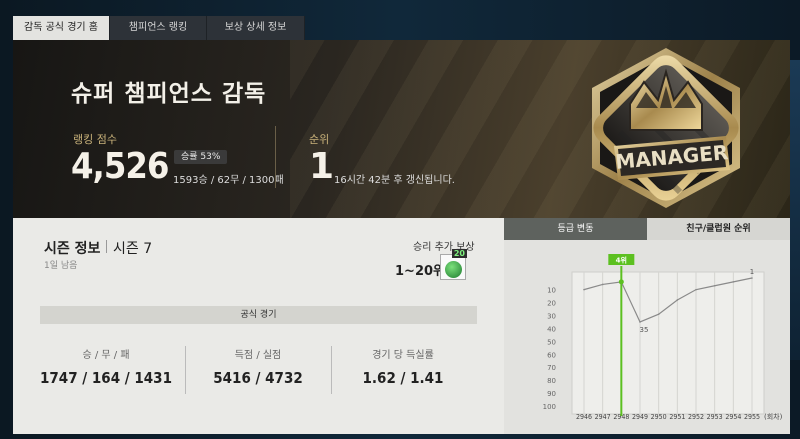  I want to click on stat-goal-ratio: 경기 당 득실률 1.62 / 1.41, so click(403, 366).